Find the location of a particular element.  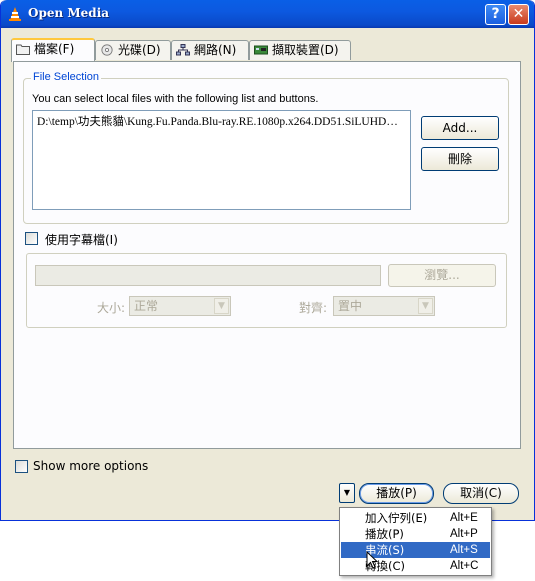

help-button: ? is located at coordinates (495, 14).